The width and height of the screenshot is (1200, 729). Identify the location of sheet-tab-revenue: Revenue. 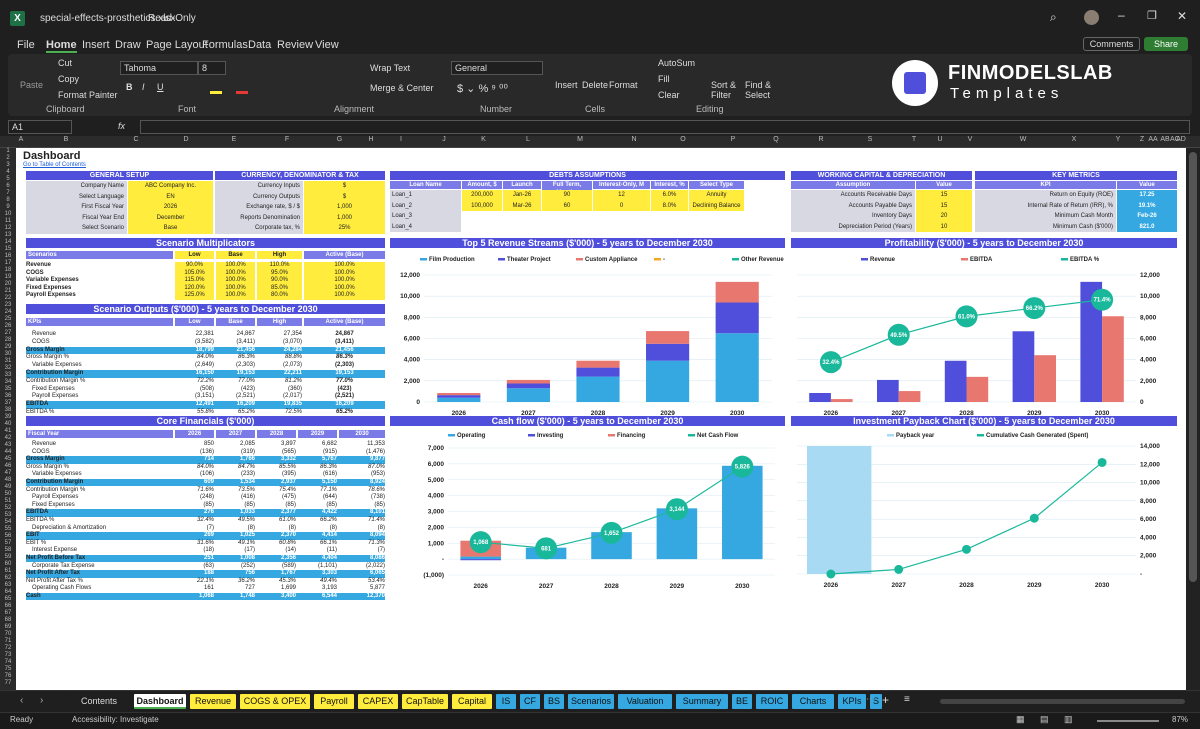
(213, 701).